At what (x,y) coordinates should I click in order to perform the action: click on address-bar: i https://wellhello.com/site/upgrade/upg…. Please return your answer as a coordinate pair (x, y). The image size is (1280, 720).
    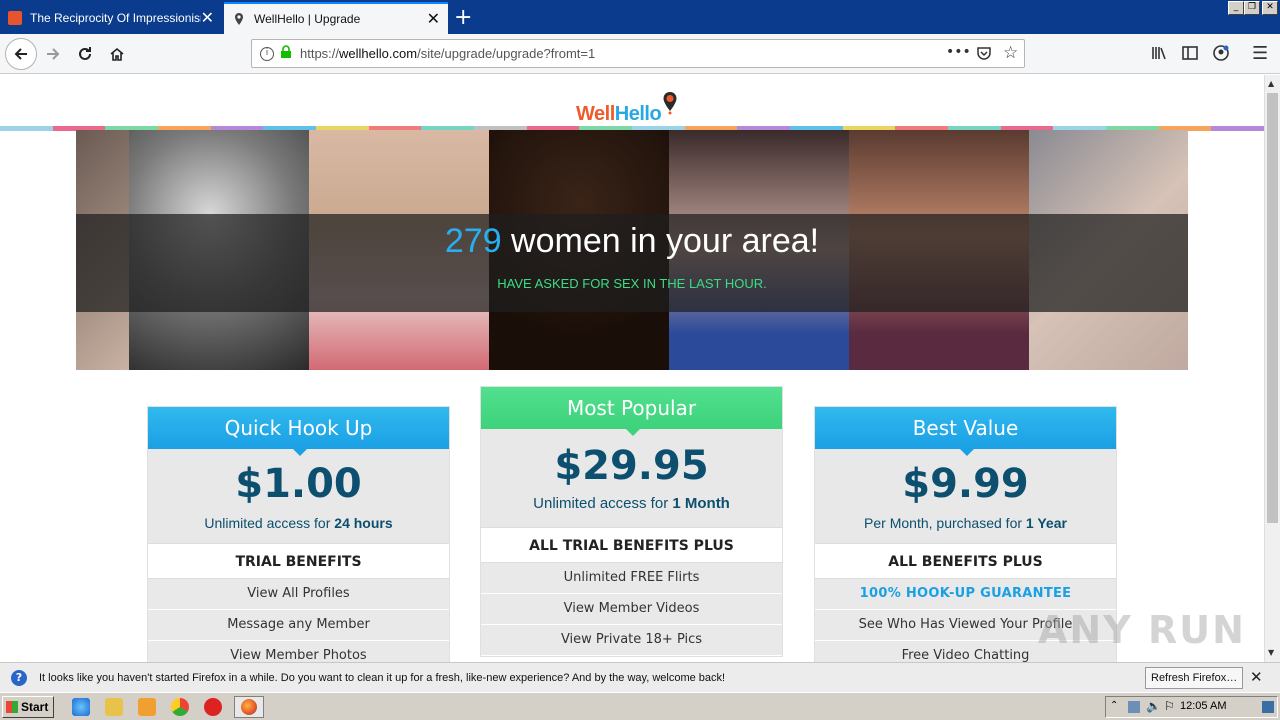
    Looking at the image, I should click on (638, 53).